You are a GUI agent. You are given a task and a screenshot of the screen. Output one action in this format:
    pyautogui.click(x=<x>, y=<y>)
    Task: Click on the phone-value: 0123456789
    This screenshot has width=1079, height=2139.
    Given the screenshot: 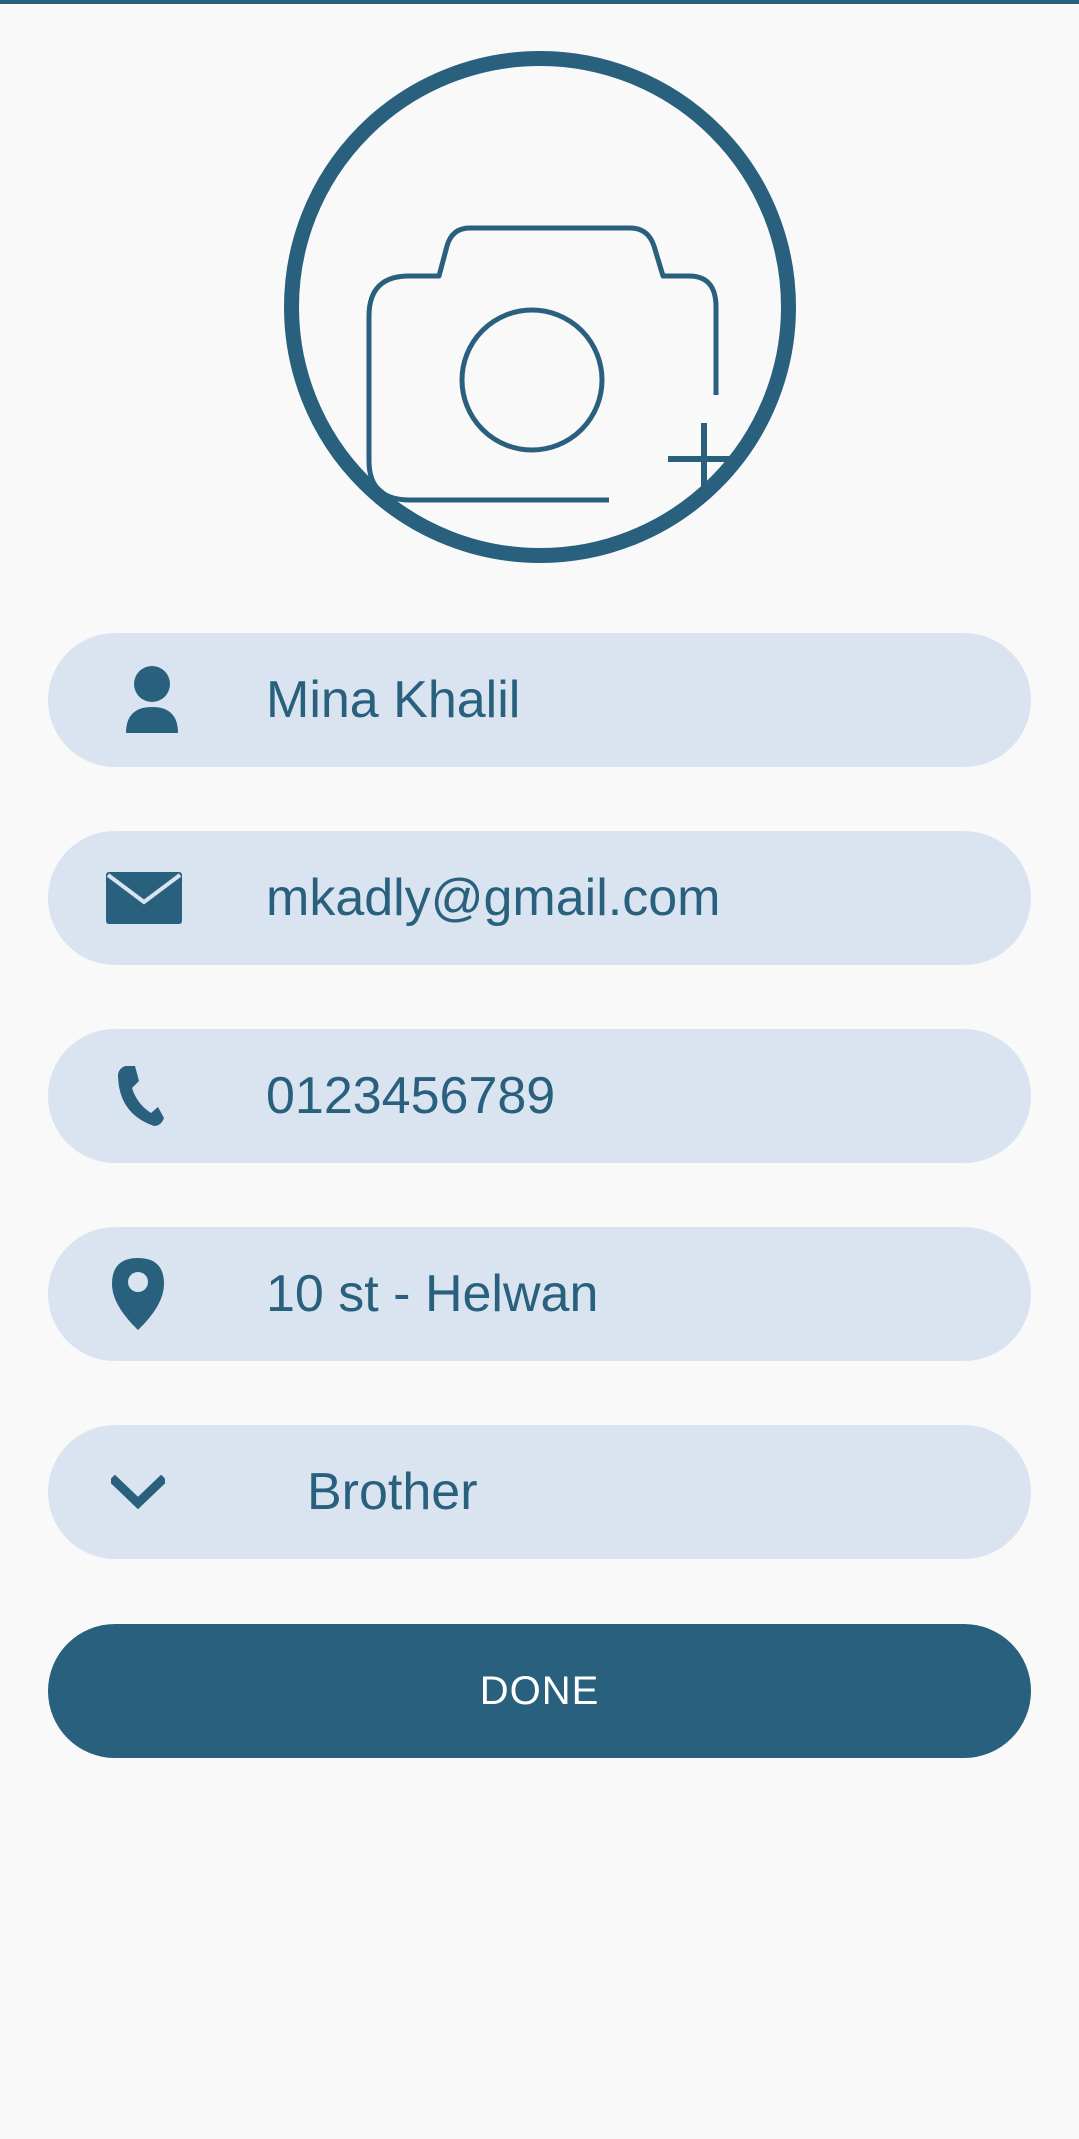 What is the action you would take?
    pyautogui.click(x=411, y=1096)
    